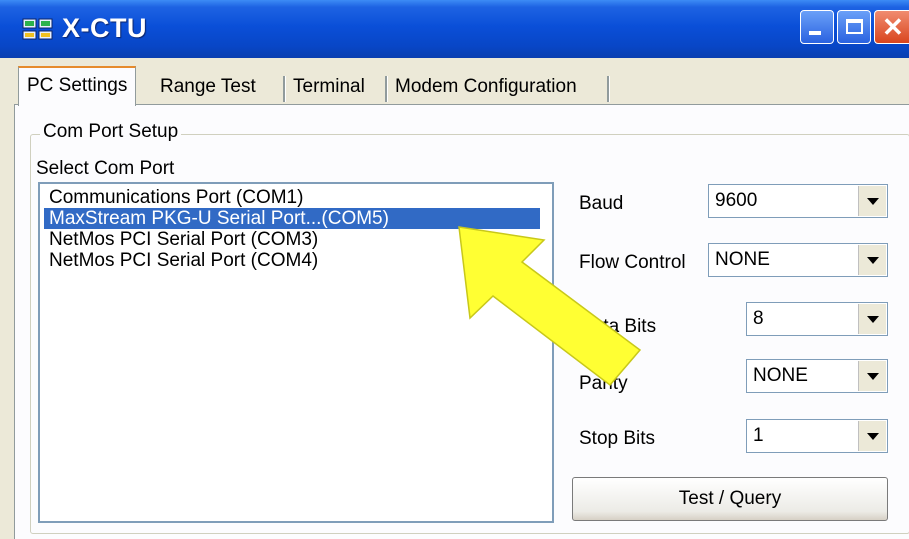  What do you see at coordinates (454, 29) in the screenshot?
I see `title-bar: X-CTU ✕` at bounding box center [454, 29].